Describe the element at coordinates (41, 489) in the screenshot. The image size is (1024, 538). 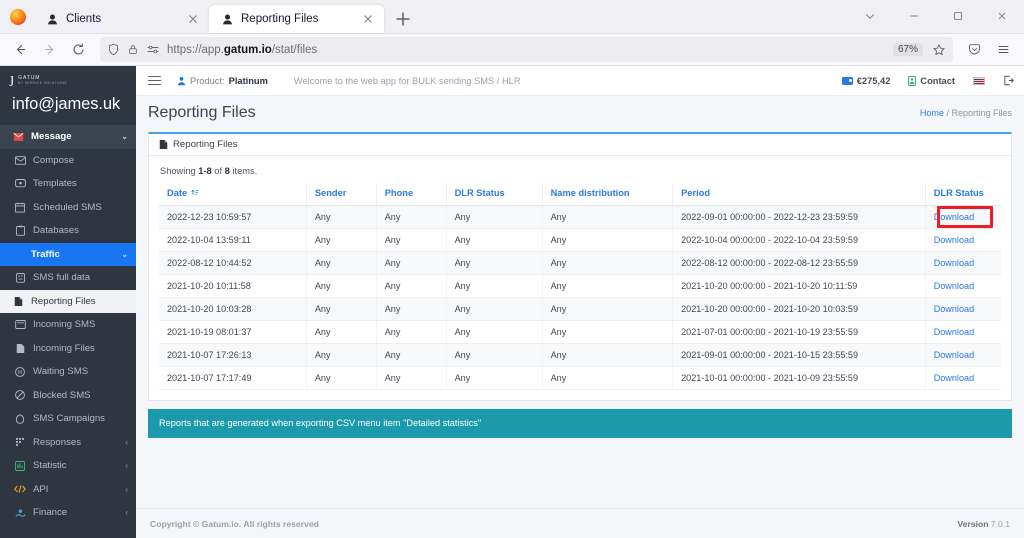
I see `sidebar-item-label: API` at that location.